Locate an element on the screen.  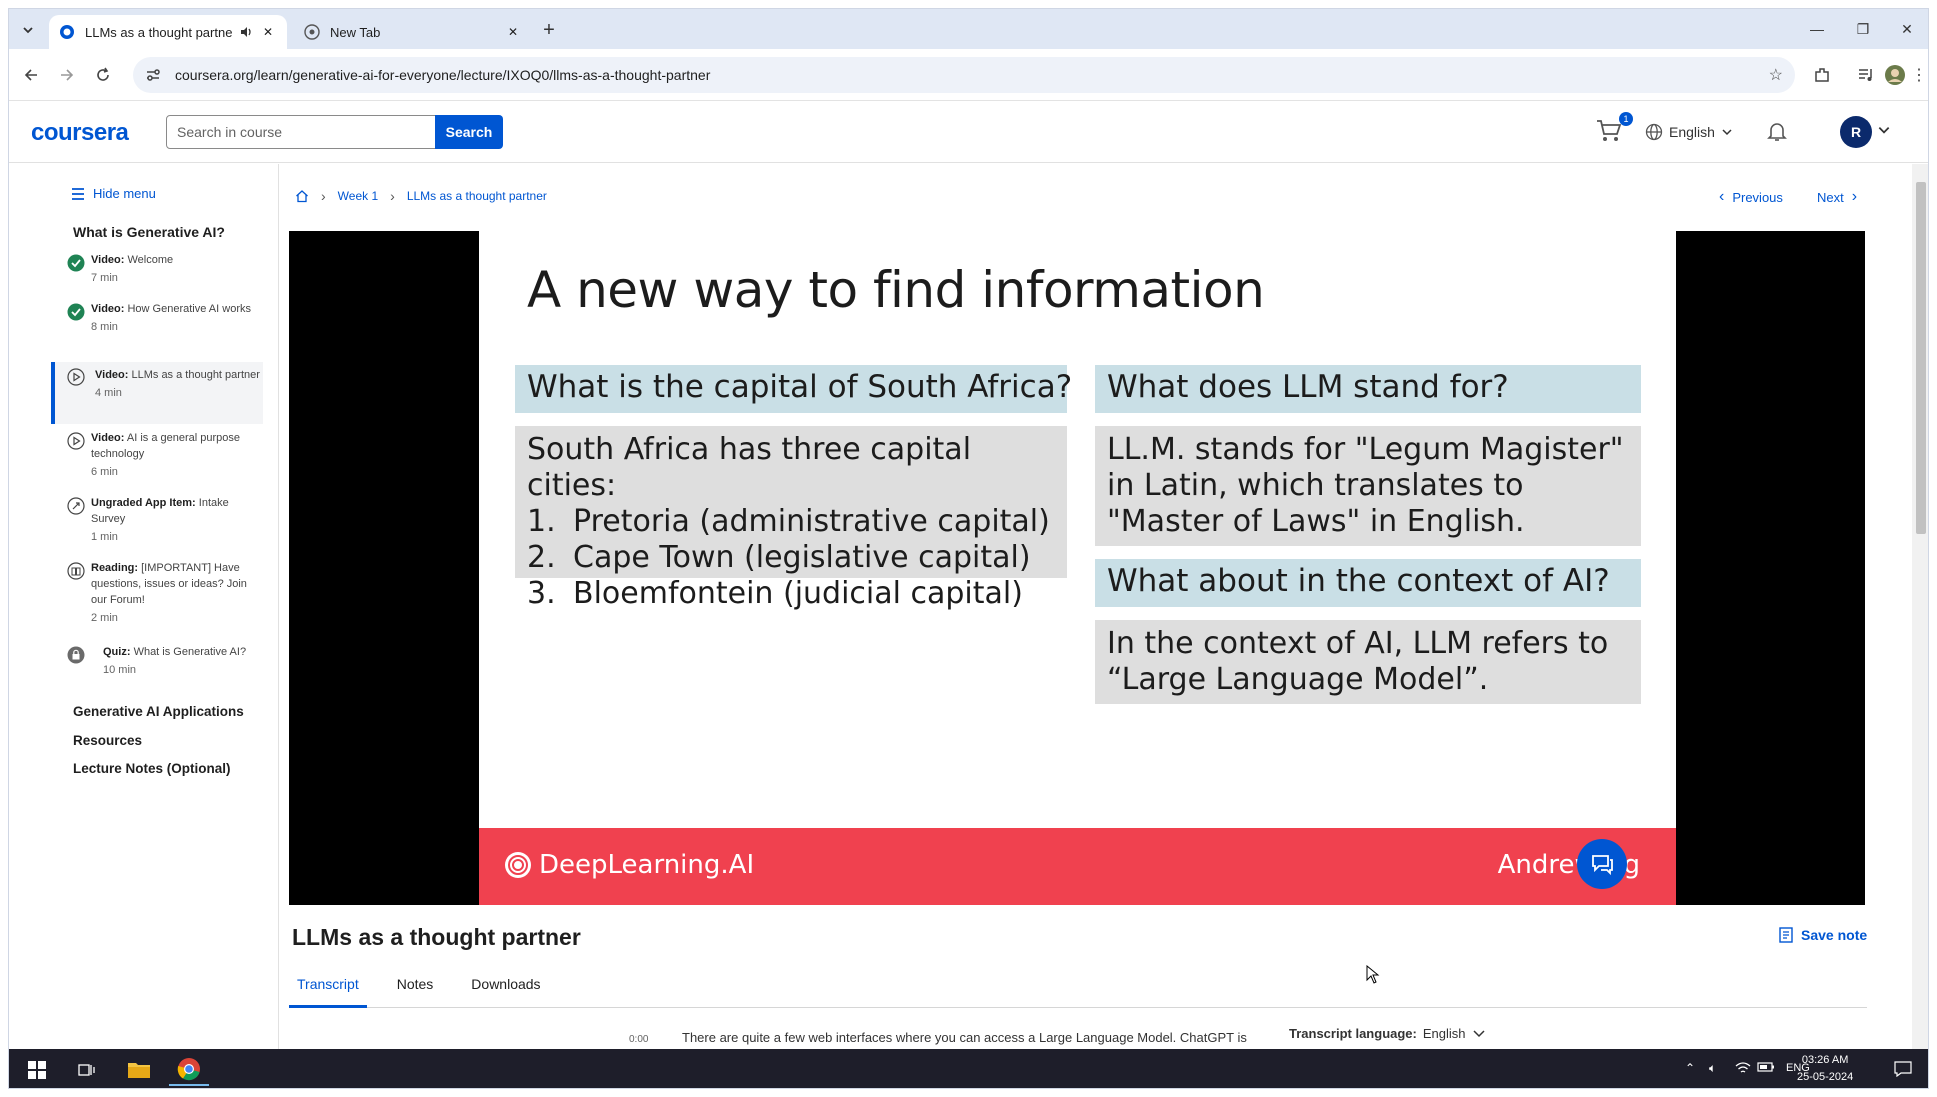
wifi-icon is located at coordinates (1743, 1069).